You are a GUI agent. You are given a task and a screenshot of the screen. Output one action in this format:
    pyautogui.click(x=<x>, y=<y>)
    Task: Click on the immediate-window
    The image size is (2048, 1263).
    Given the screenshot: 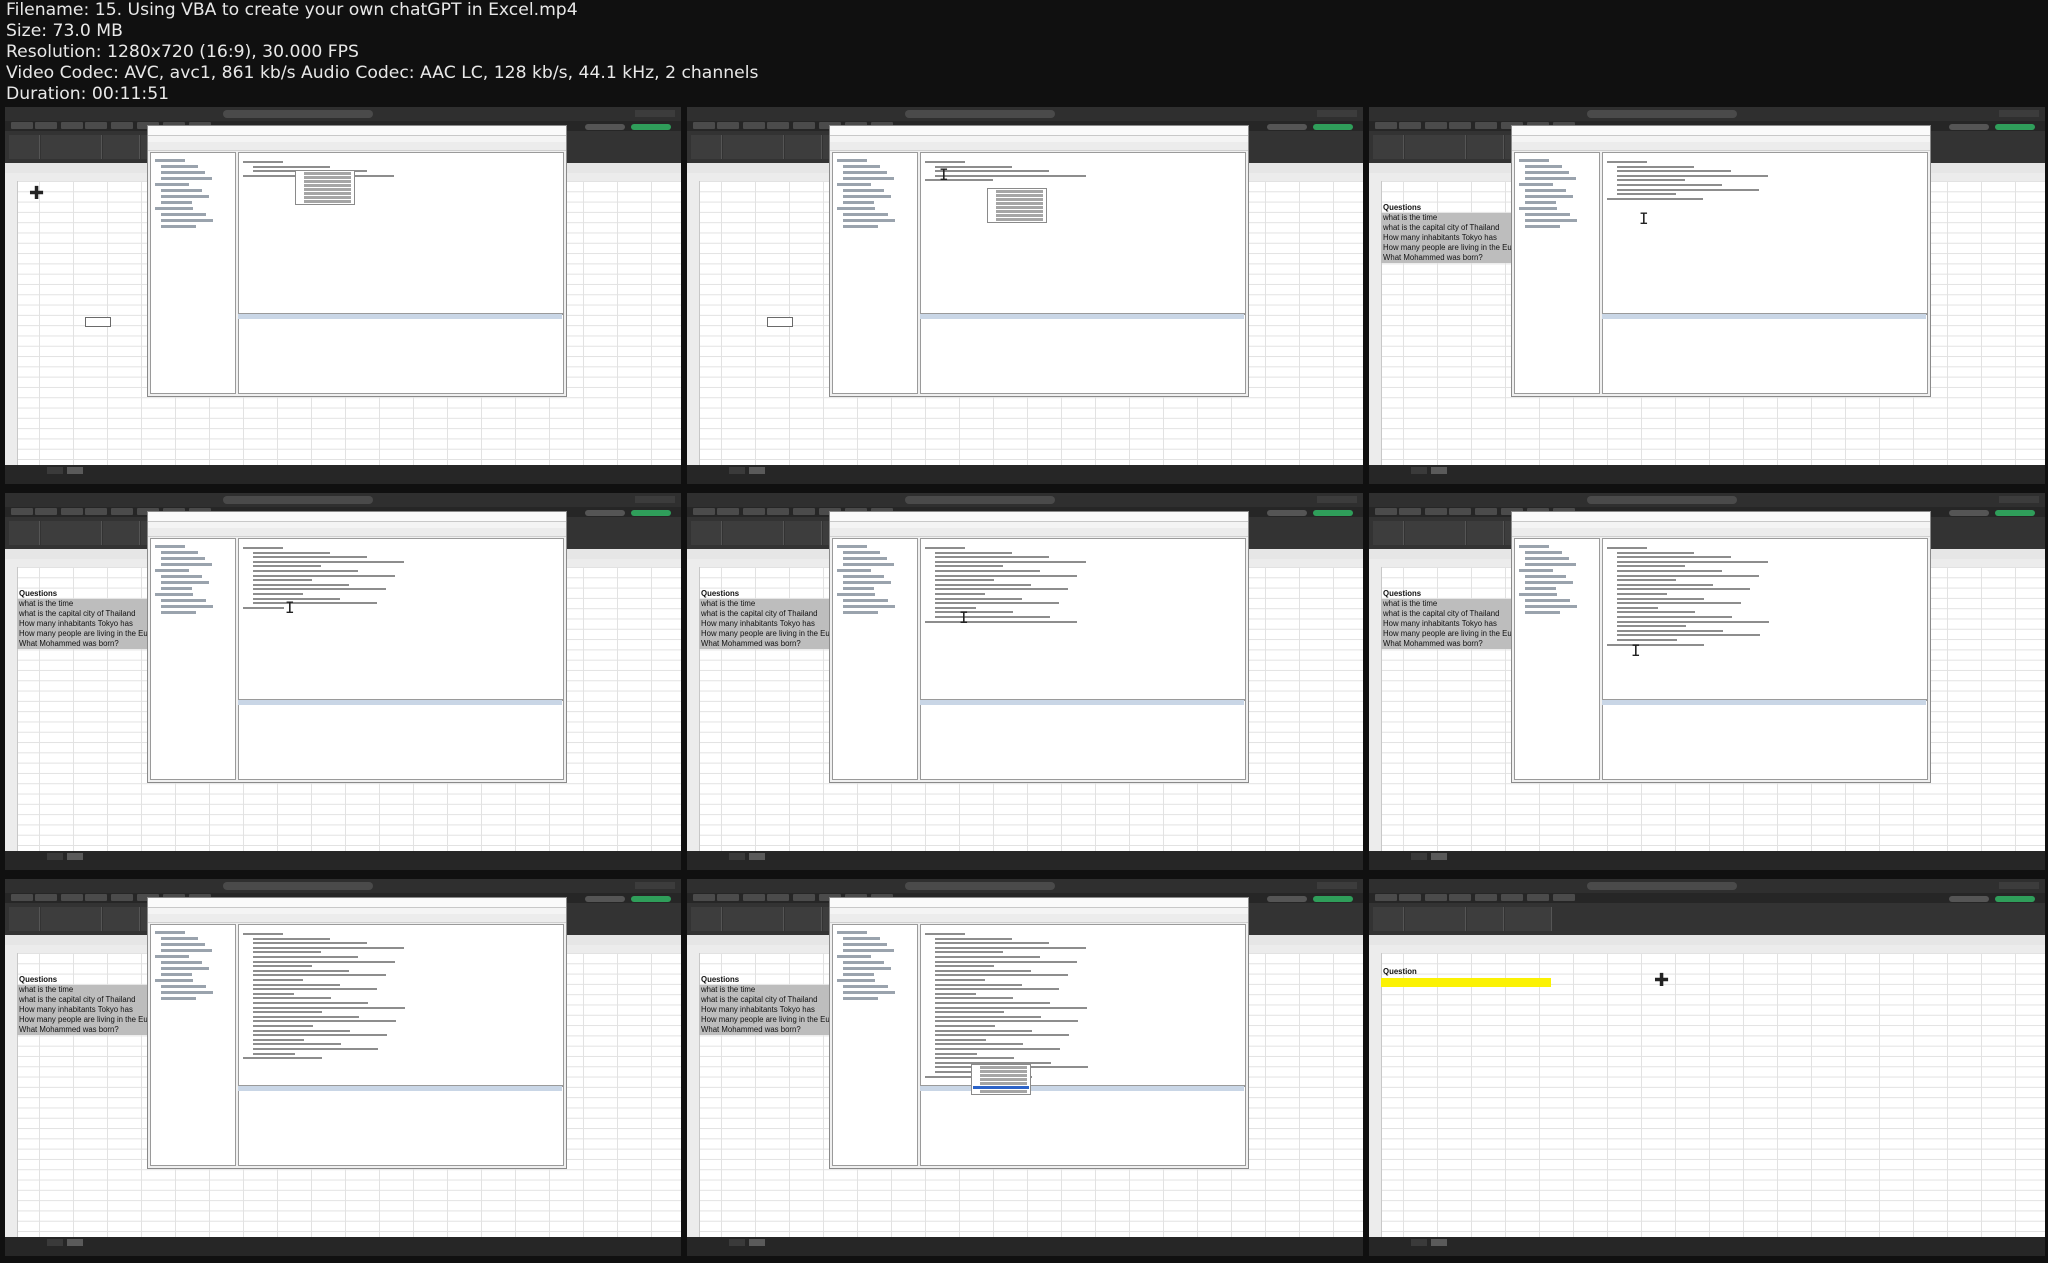 What is the action you would take?
    pyautogui.click(x=1765, y=740)
    